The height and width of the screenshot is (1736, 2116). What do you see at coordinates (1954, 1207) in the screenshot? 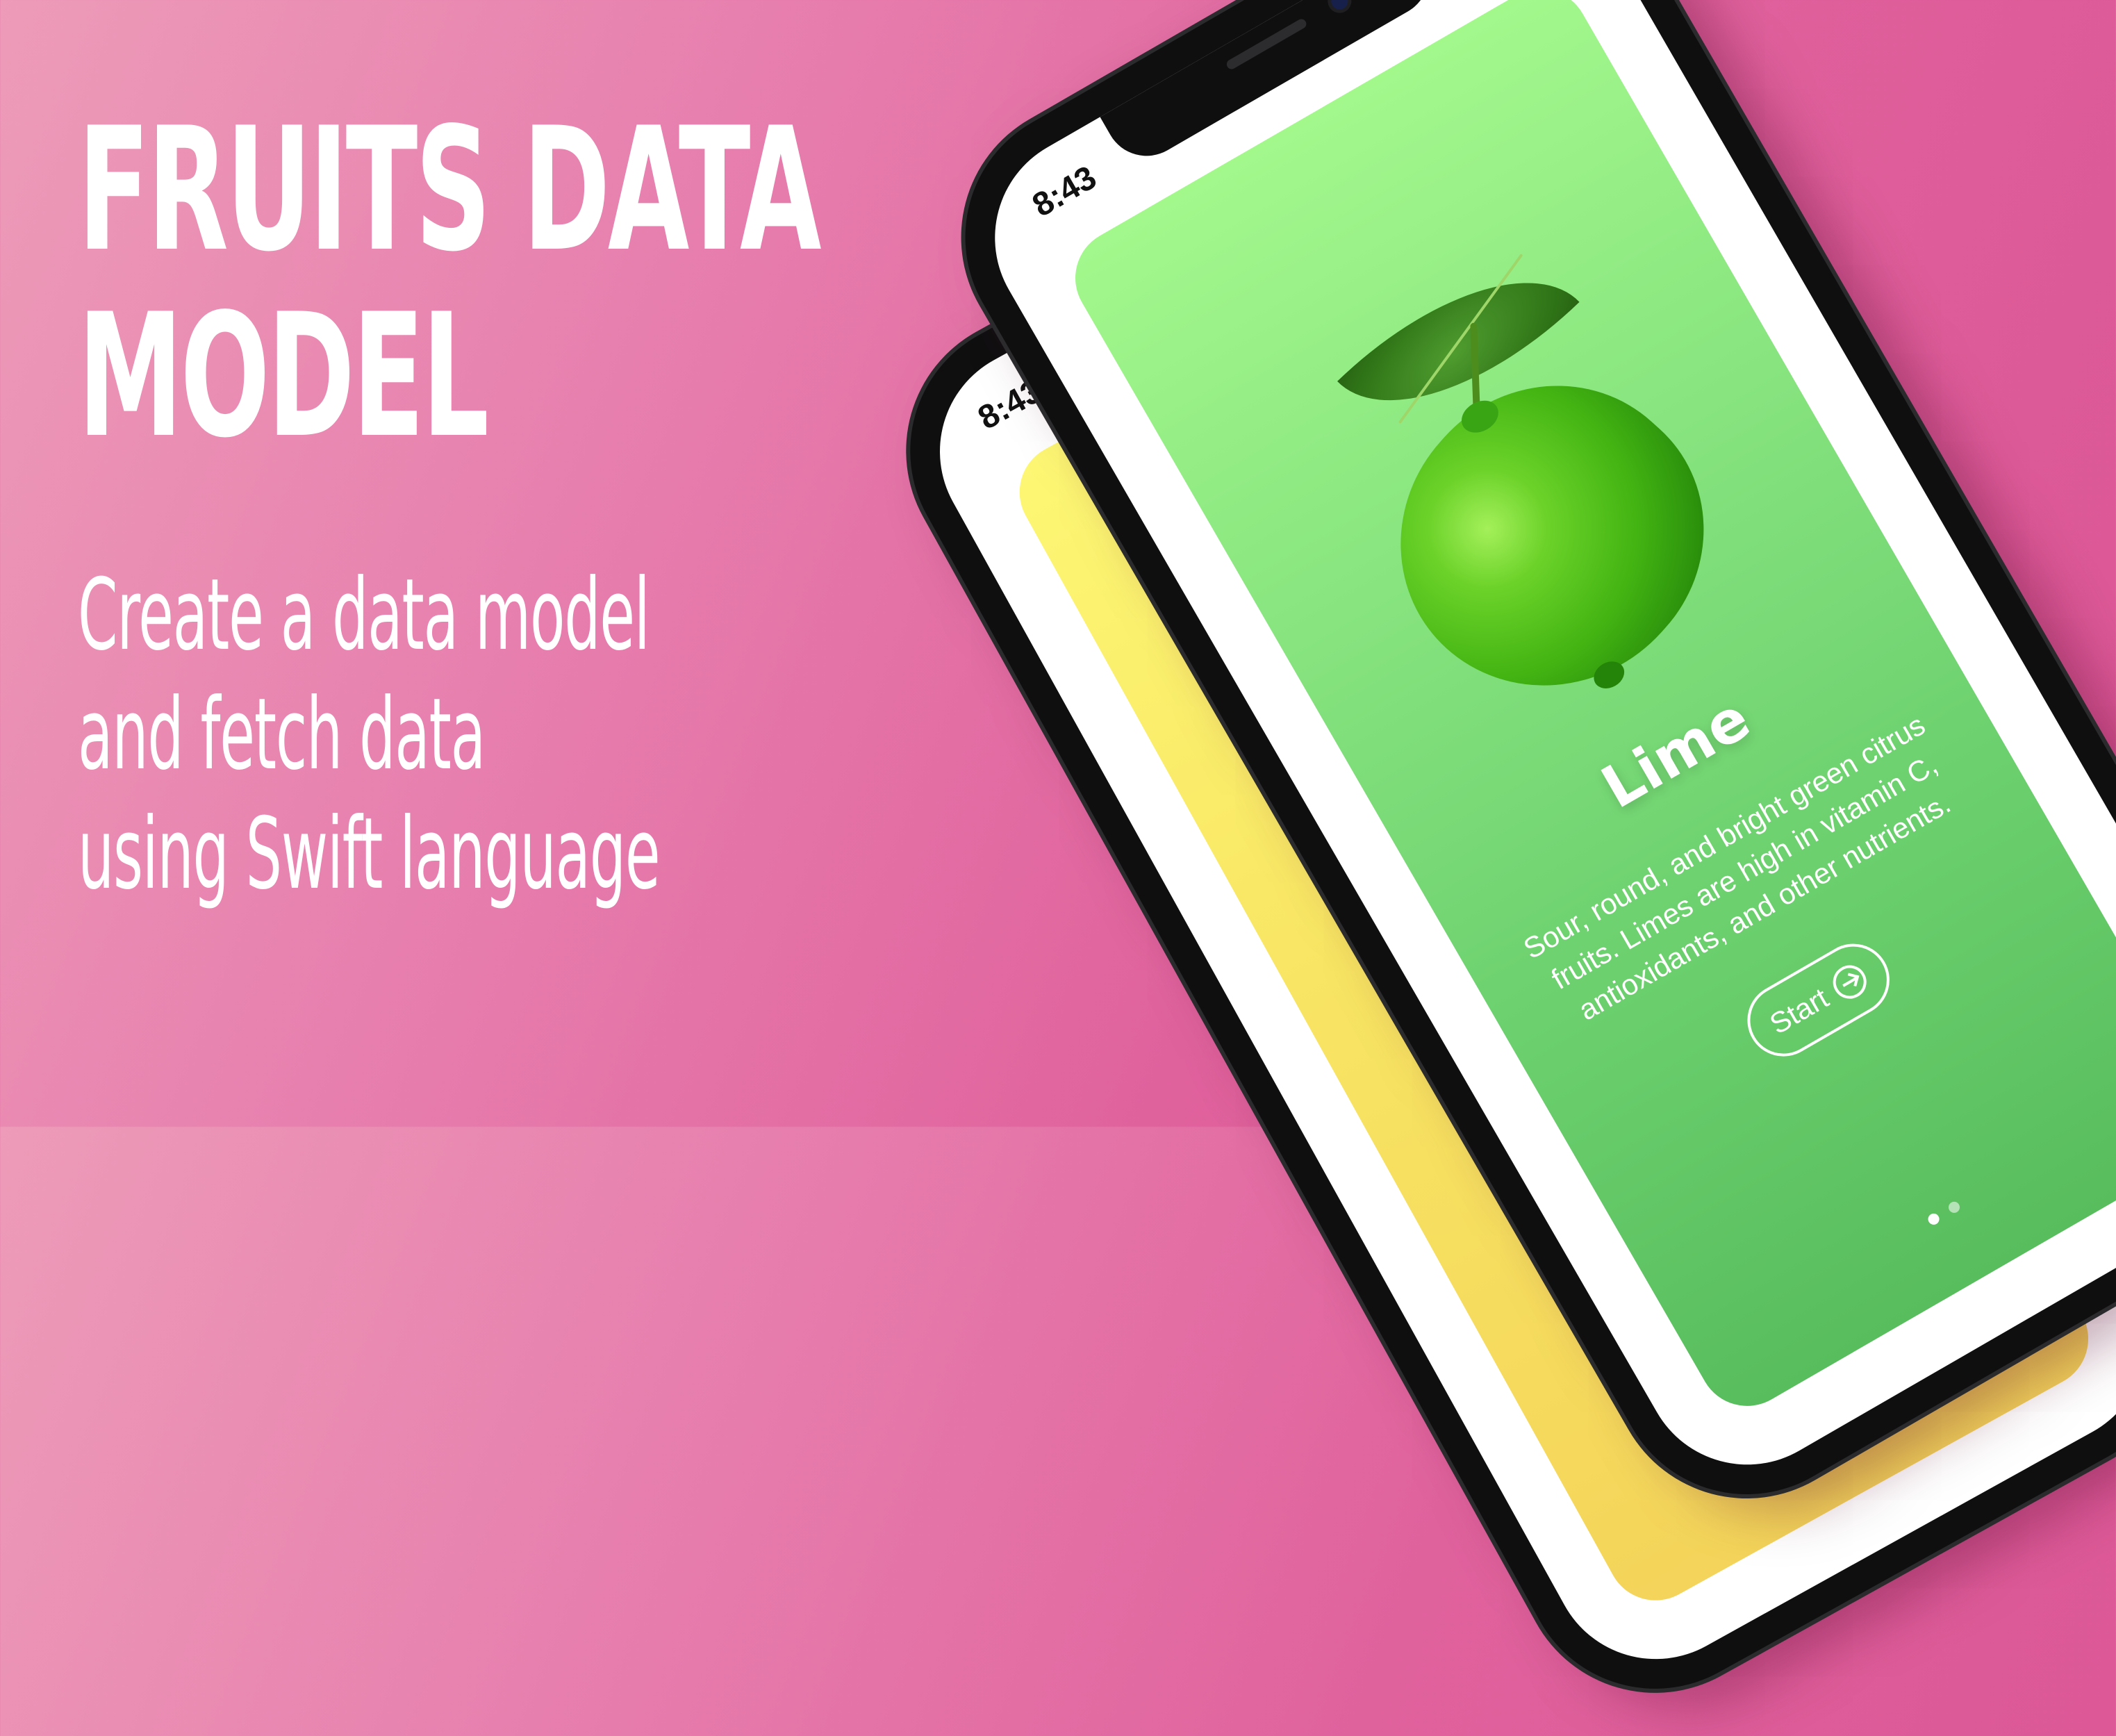
I see `page-dot` at bounding box center [1954, 1207].